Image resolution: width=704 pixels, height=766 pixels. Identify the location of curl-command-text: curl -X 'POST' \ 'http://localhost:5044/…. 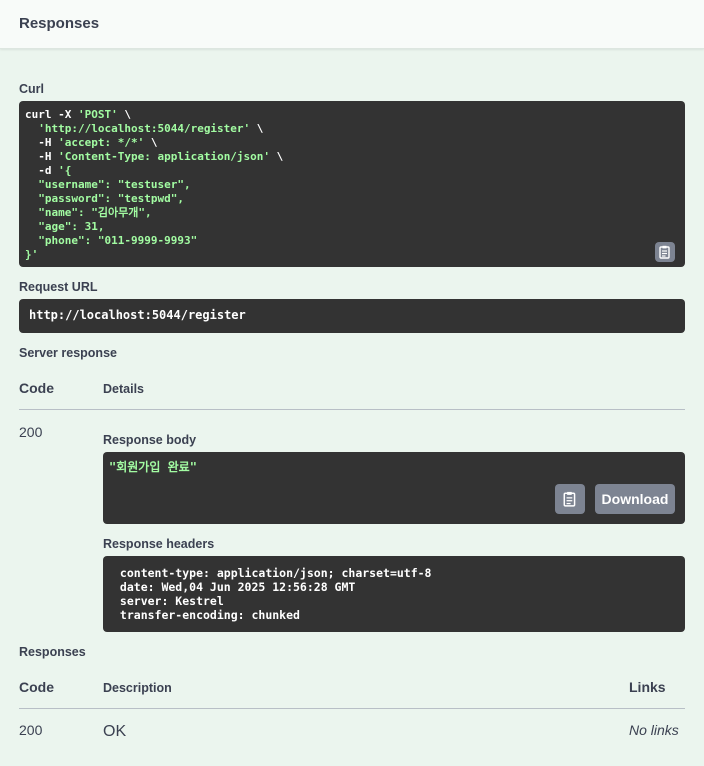
(154, 185).